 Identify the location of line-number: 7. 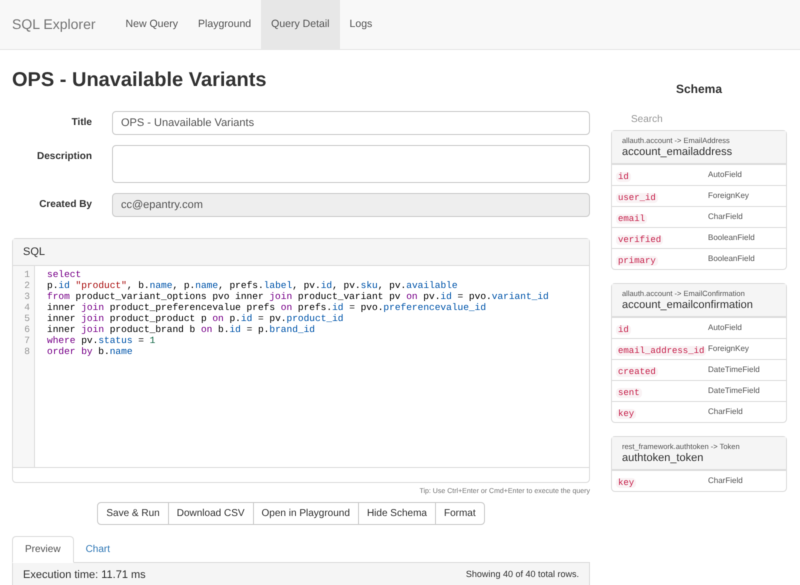
(26, 340).